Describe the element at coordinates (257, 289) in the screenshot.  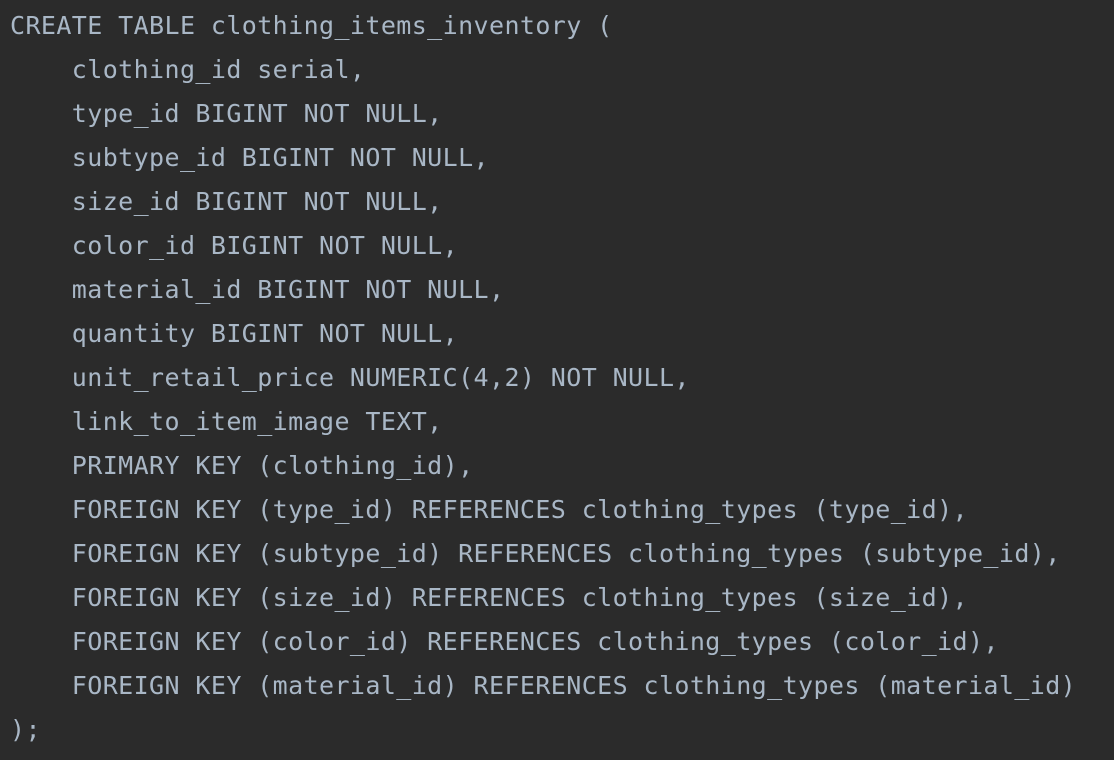
I see `code-line: material_id BIGINT NOT NULL,` at that location.